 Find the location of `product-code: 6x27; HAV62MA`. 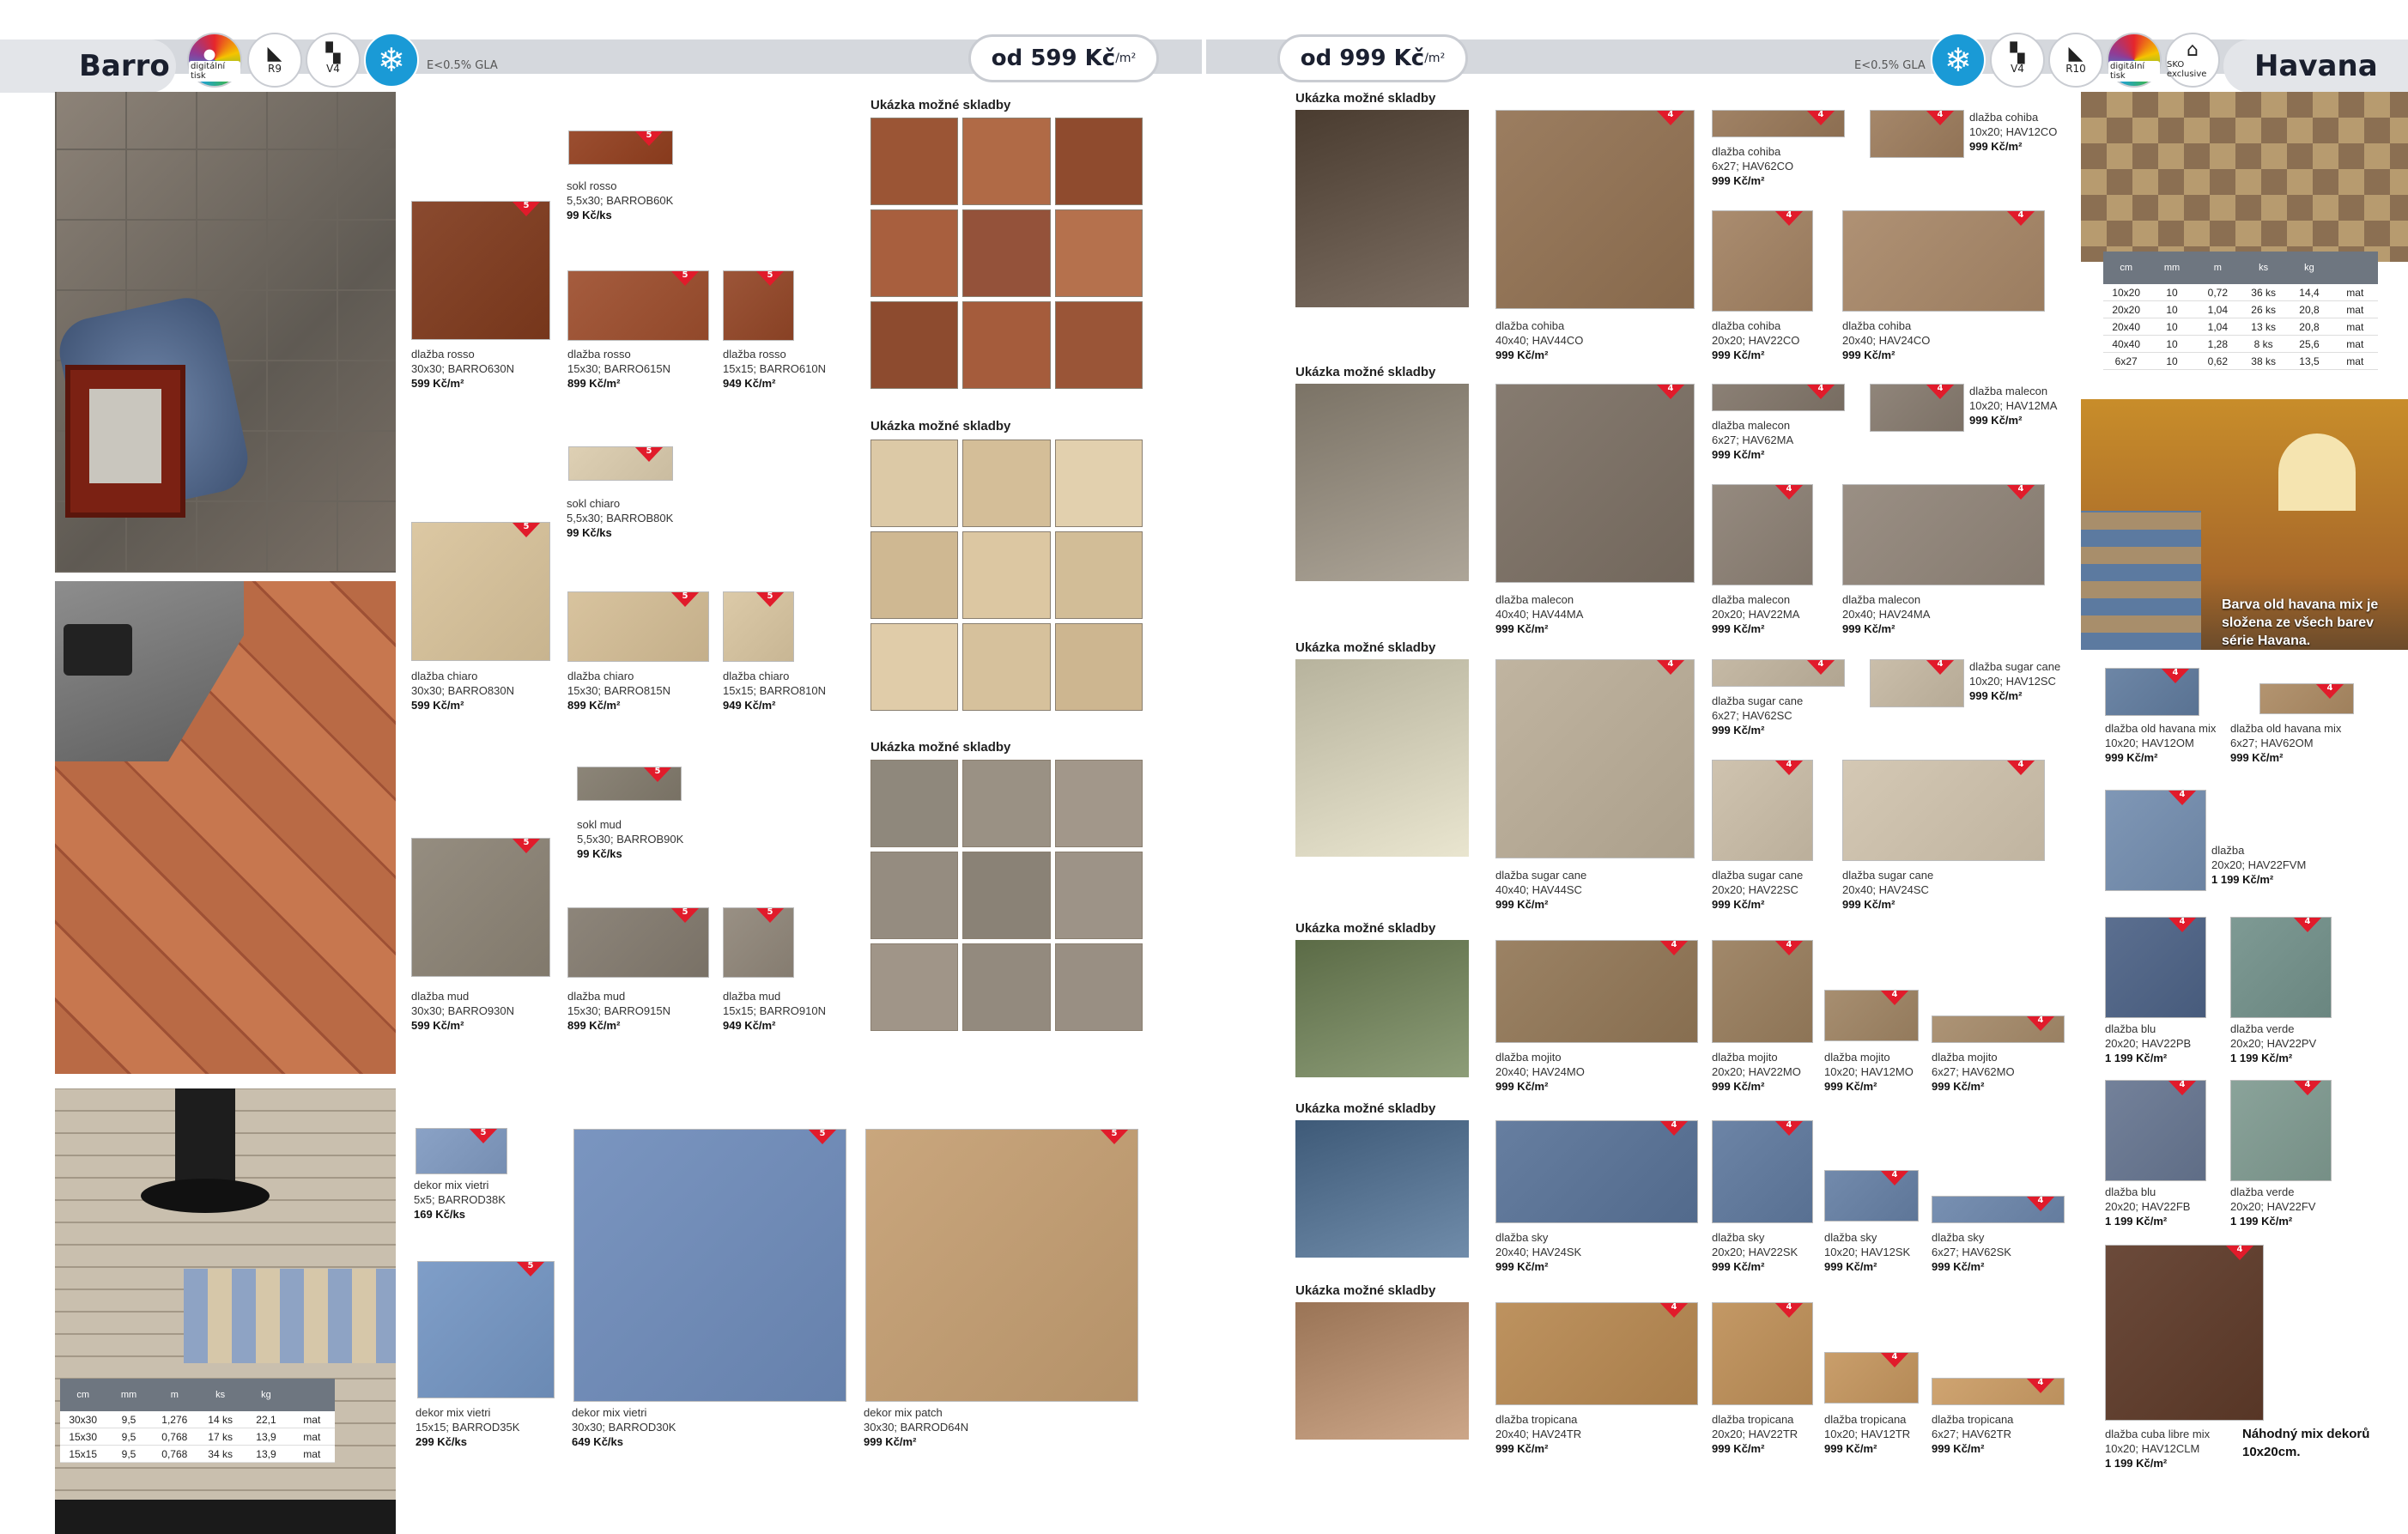

product-code: 6x27; HAV62MA is located at coordinates (1753, 440).